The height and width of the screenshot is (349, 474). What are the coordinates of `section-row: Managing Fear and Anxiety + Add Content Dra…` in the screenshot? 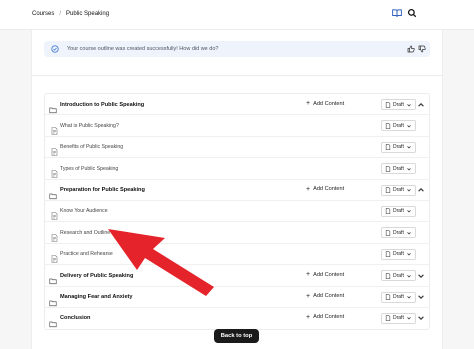 It's located at (237, 297).